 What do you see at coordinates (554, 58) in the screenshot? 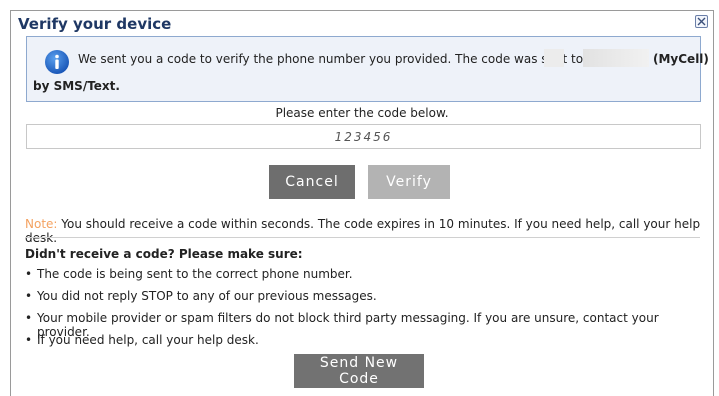
I see `redacted-phone-prefix` at bounding box center [554, 58].